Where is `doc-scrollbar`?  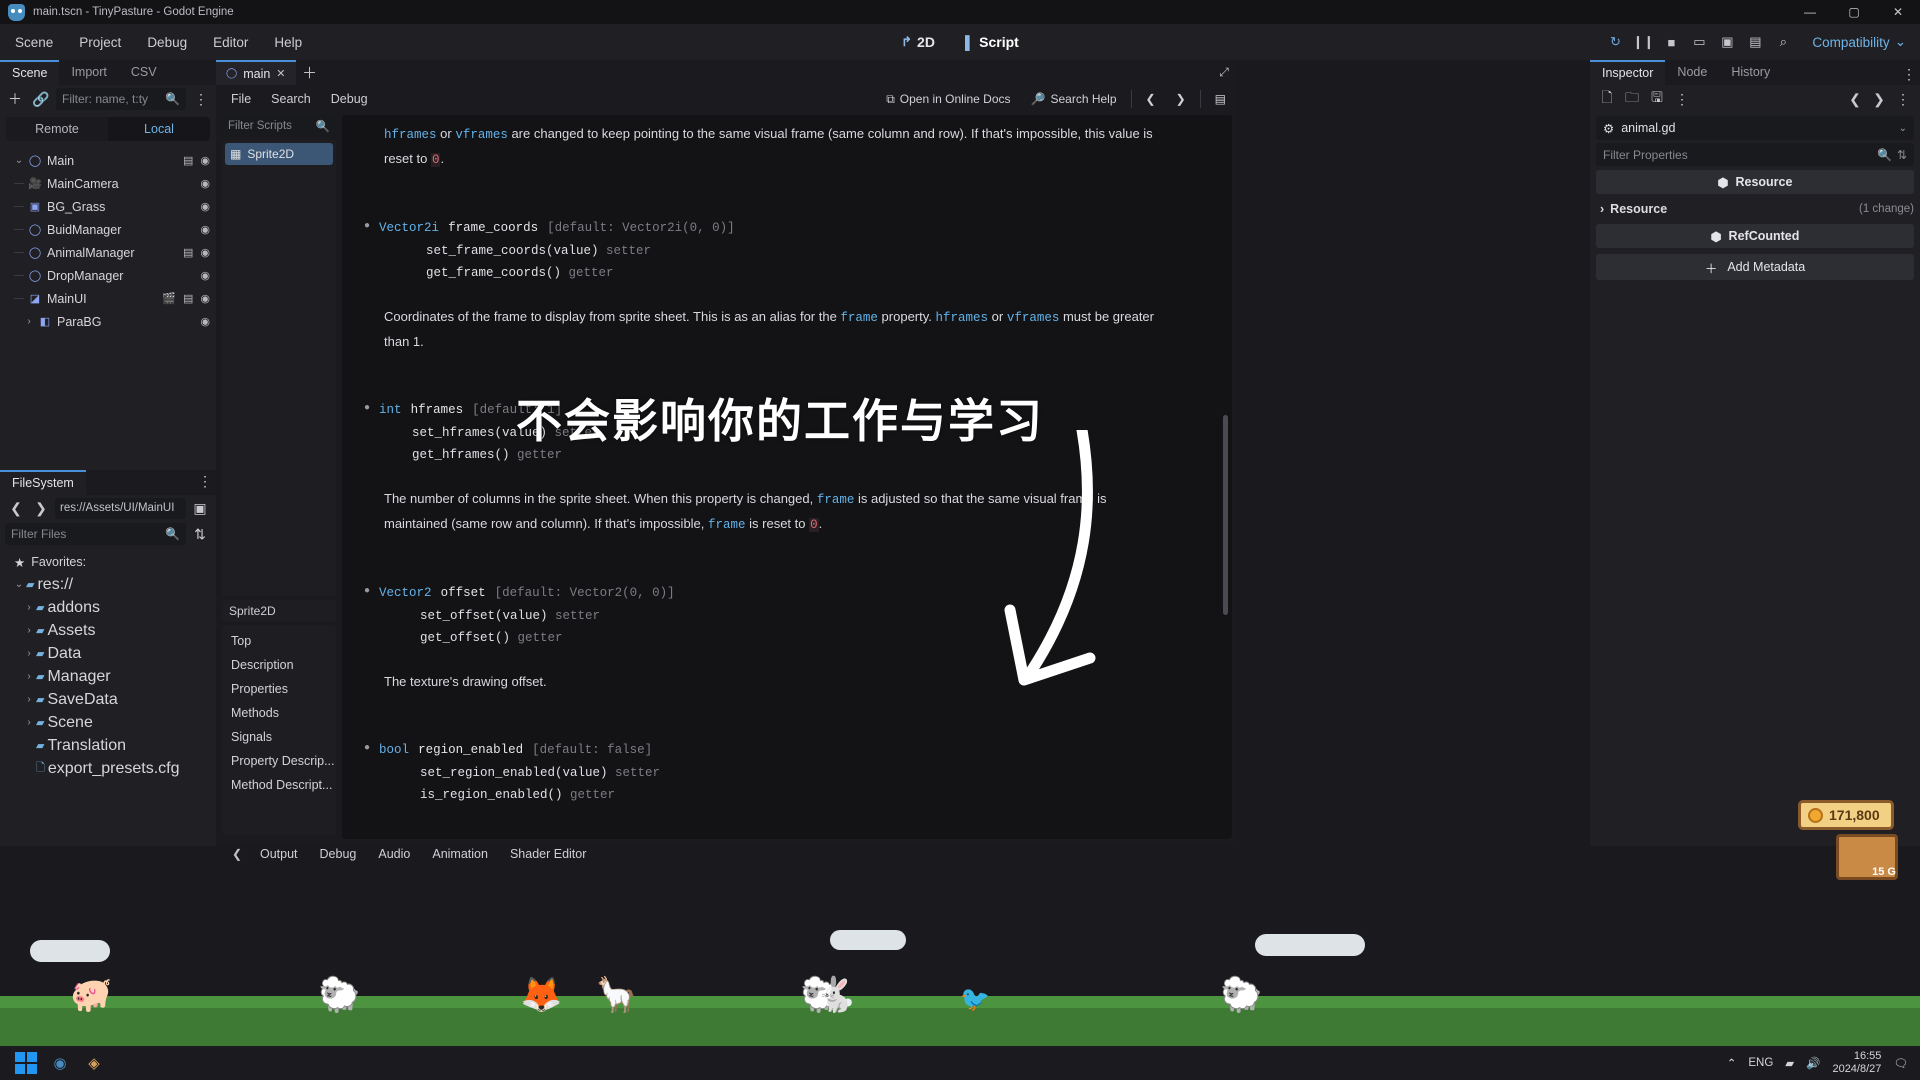
doc-scrollbar is located at coordinates (1225, 515).